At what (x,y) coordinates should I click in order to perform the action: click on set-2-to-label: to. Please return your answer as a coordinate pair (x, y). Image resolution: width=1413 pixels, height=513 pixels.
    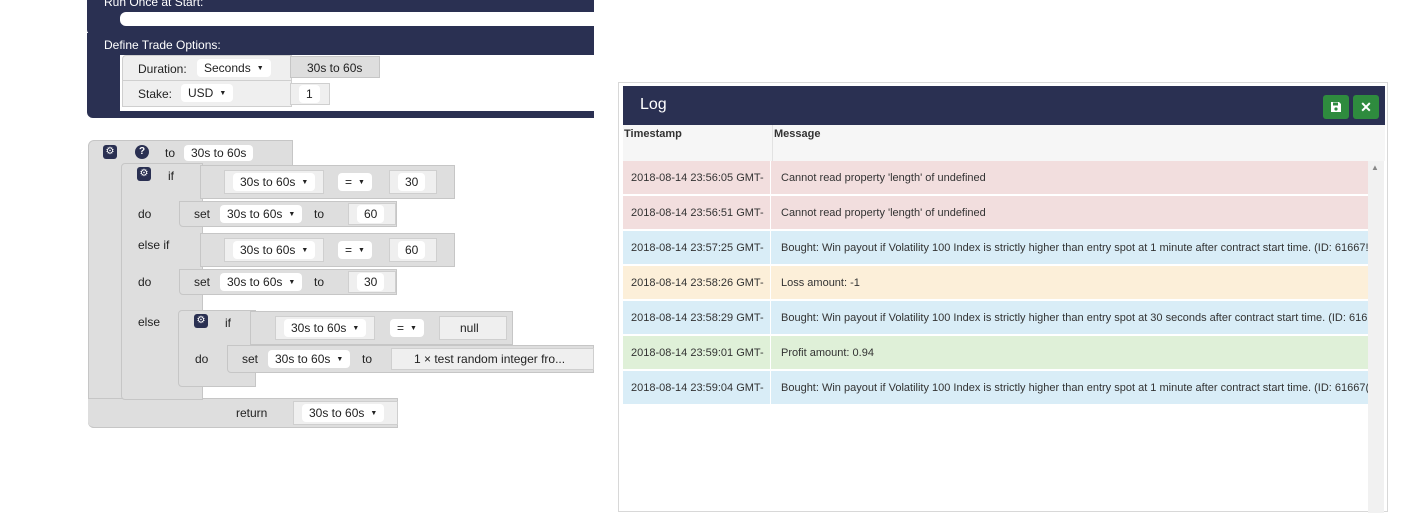
    Looking at the image, I should click on (319, 282).